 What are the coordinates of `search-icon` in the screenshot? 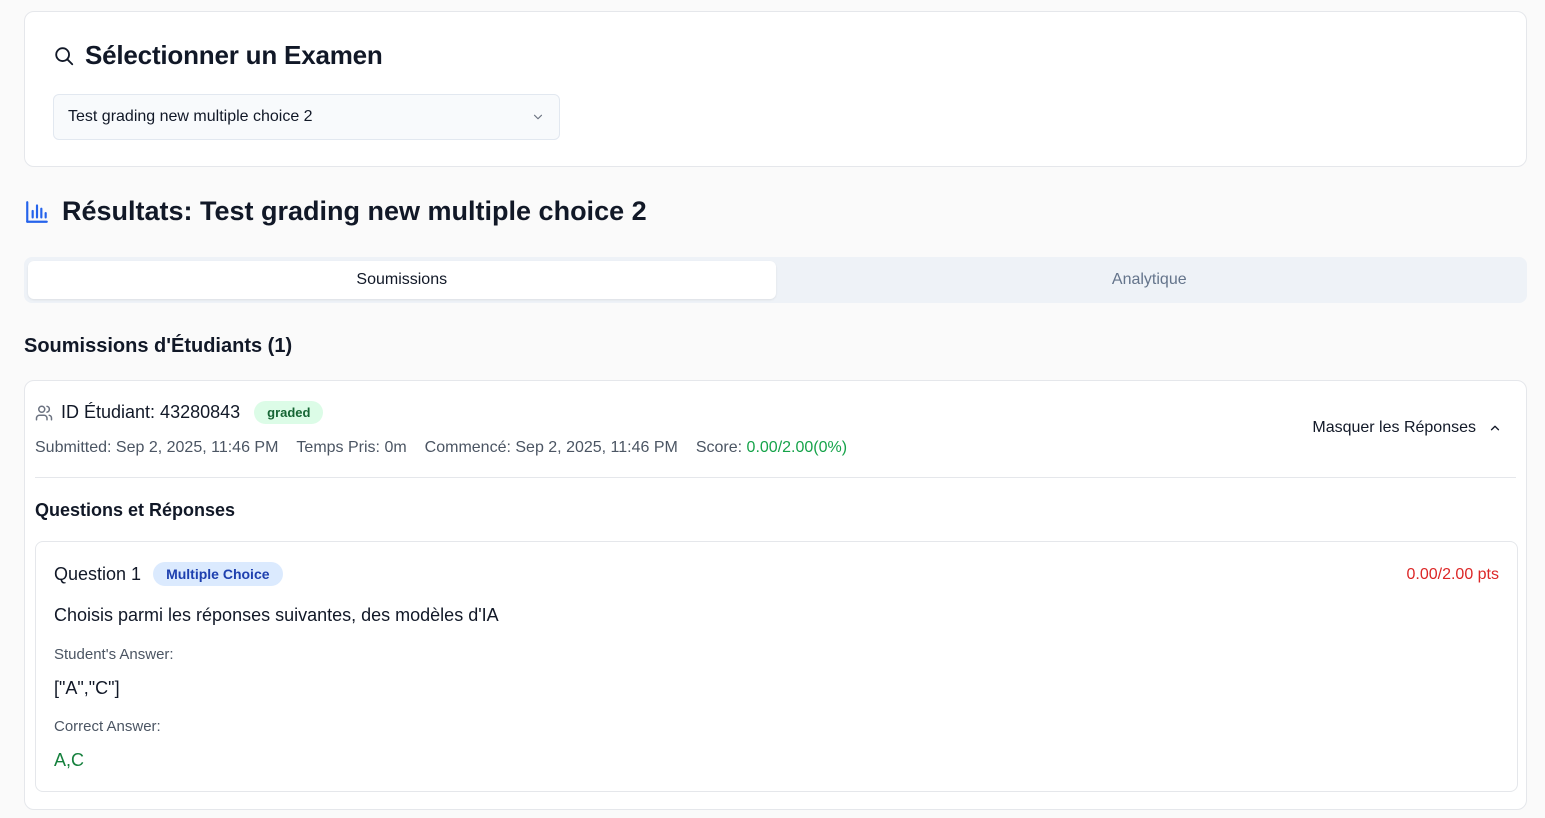 It's located at (64, 56).